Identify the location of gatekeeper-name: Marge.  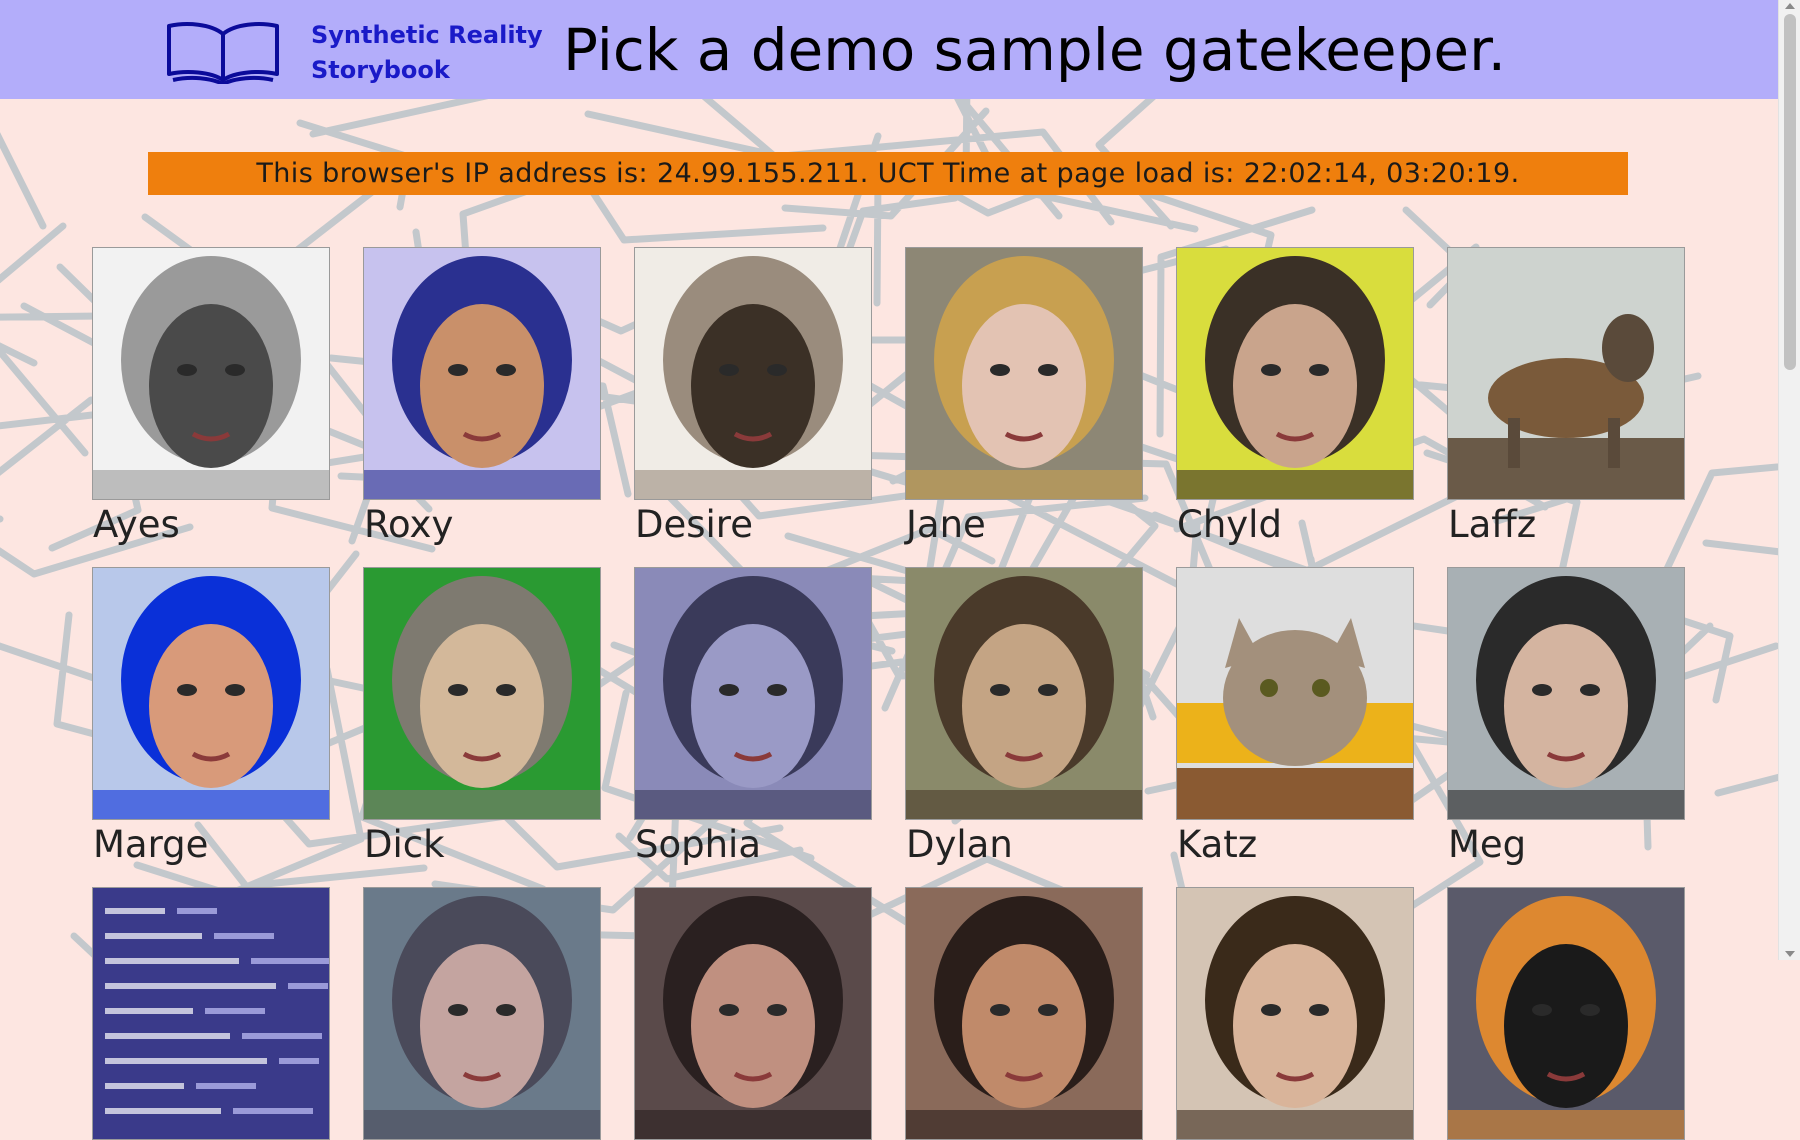
(150, 845).